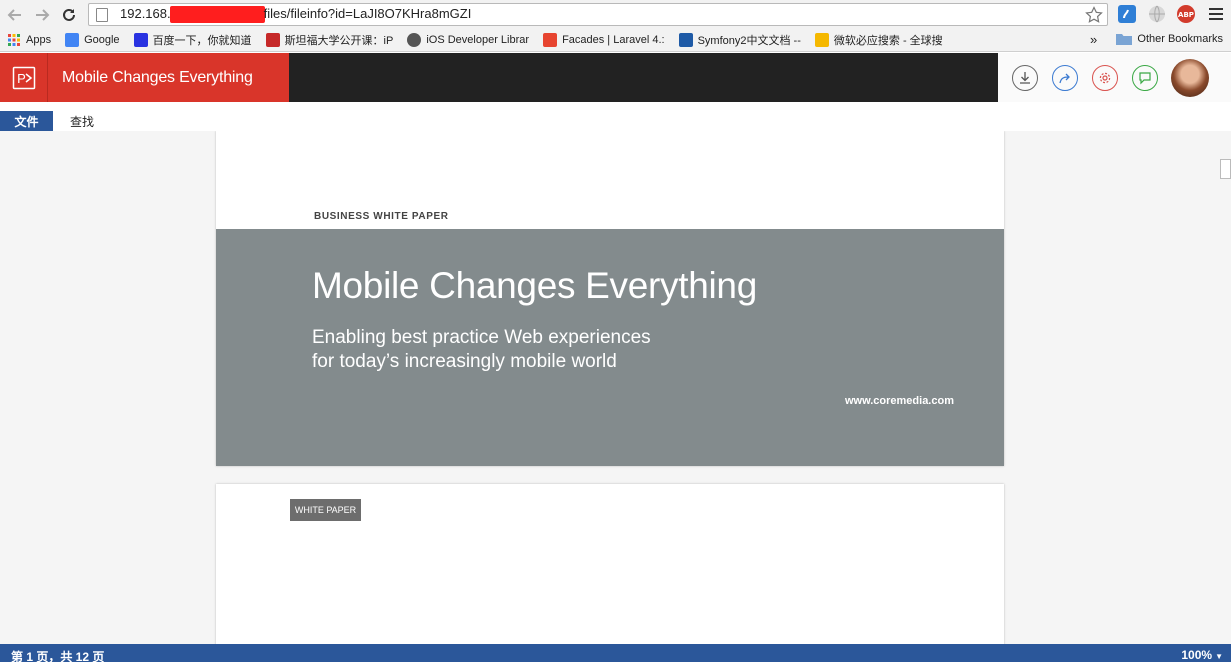  Describe the element at coordinates (1065, 77) in the screenshot. I see `share-icon` at that location.